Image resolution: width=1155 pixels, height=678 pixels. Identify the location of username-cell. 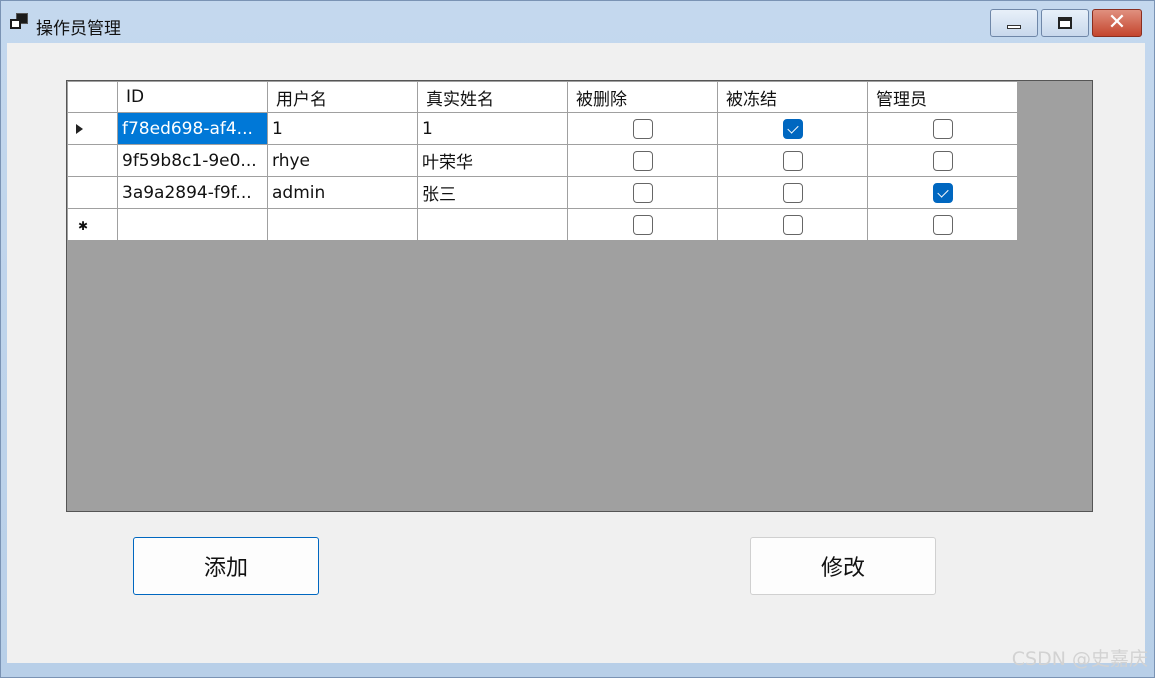
(342, 224).